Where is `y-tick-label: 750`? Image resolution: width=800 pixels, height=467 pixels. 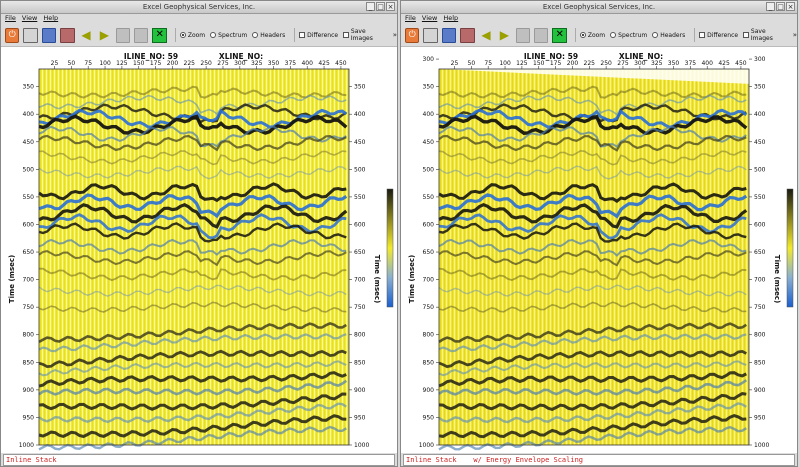
y-tick-label: 750 is located at coordinates (429, 307).